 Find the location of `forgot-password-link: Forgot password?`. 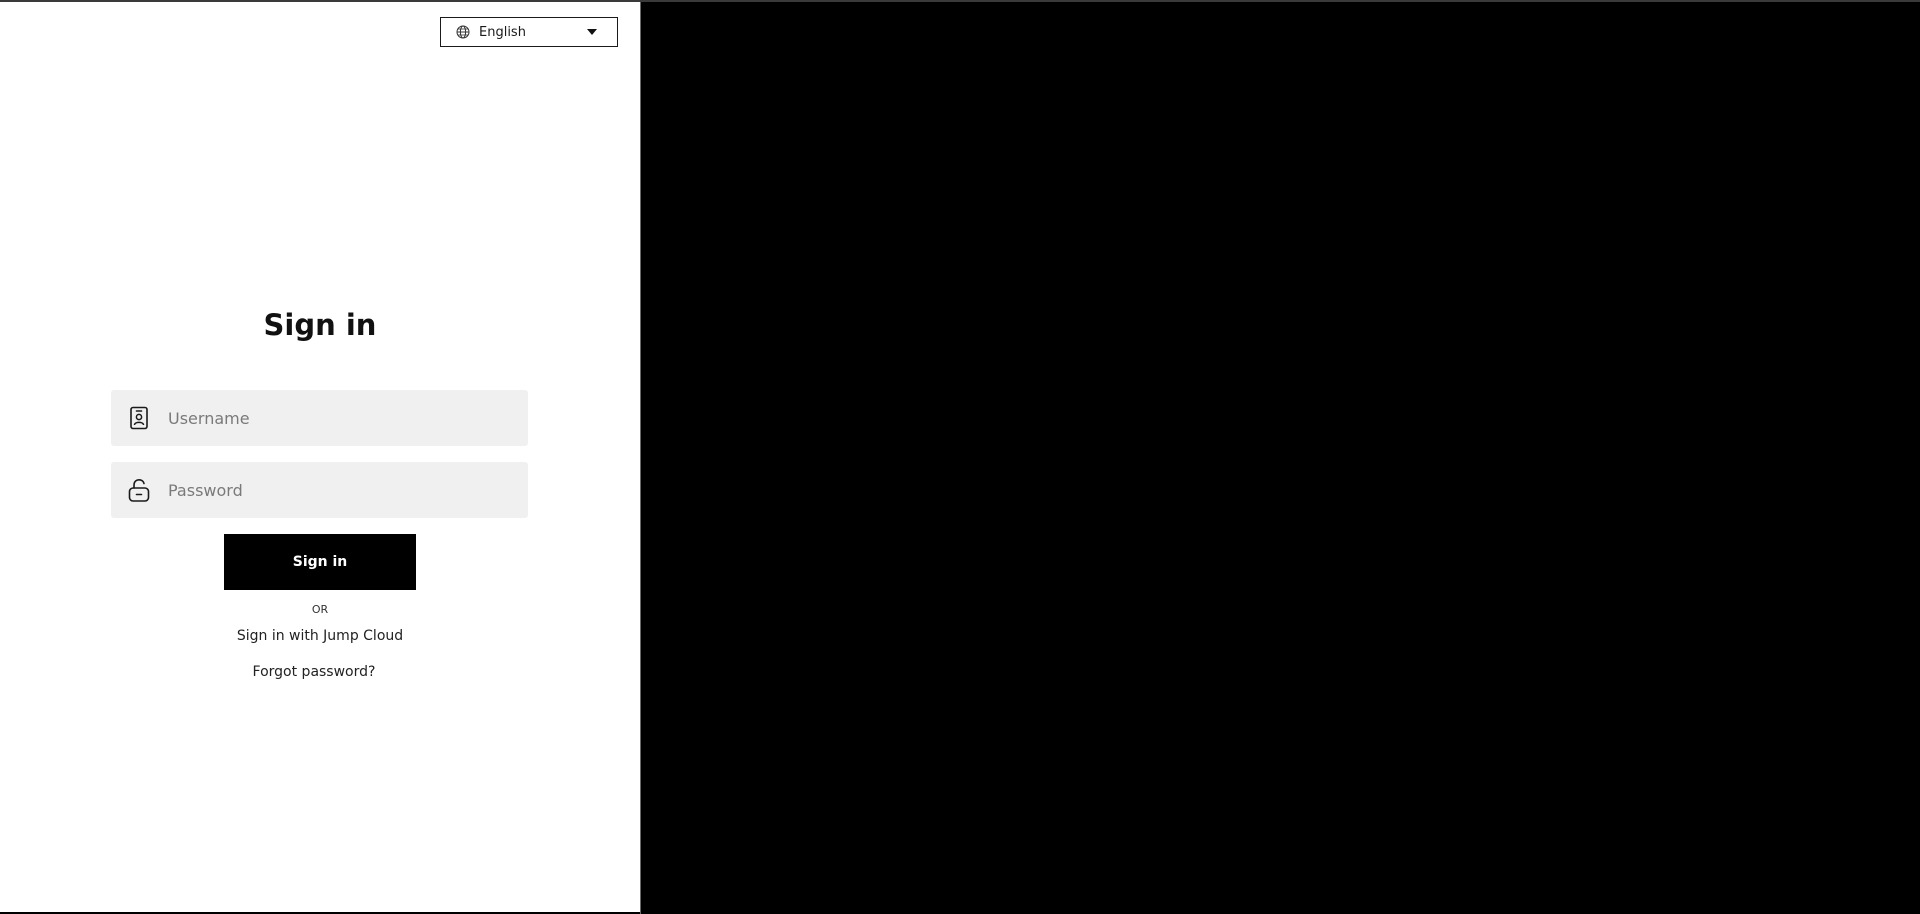

forgot-password-link: Forgot password? is located at coordinates (317, 672).